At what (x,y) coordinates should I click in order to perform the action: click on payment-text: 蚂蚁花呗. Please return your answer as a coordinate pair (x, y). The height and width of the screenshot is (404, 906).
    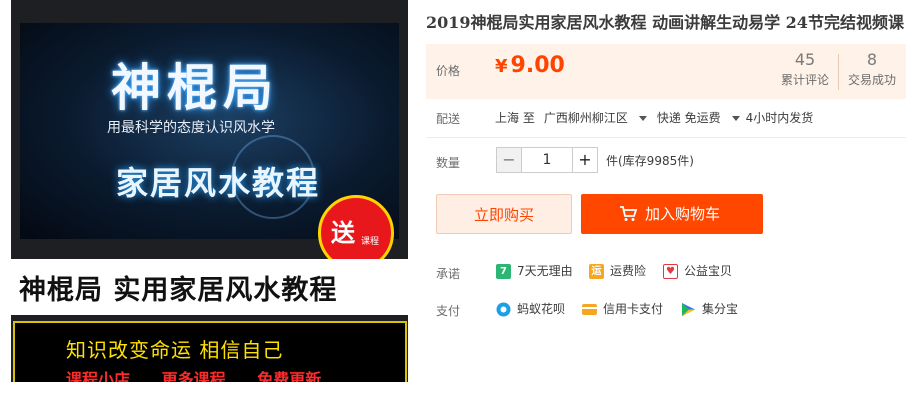
    Looking at the image, I should click on (541, 309).